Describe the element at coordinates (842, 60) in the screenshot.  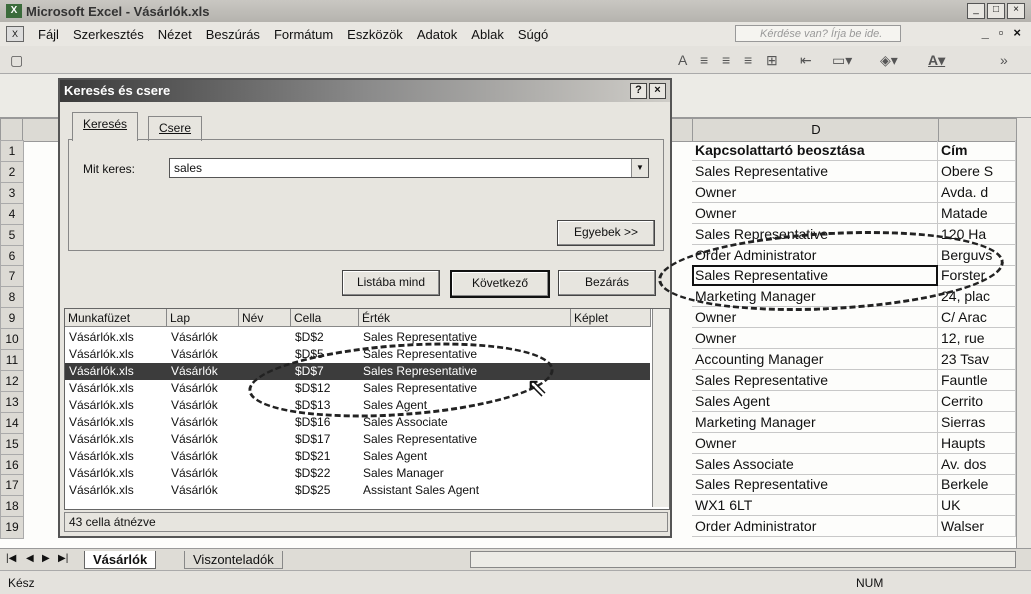
I see `borders-icon: ▭▾` at that location.